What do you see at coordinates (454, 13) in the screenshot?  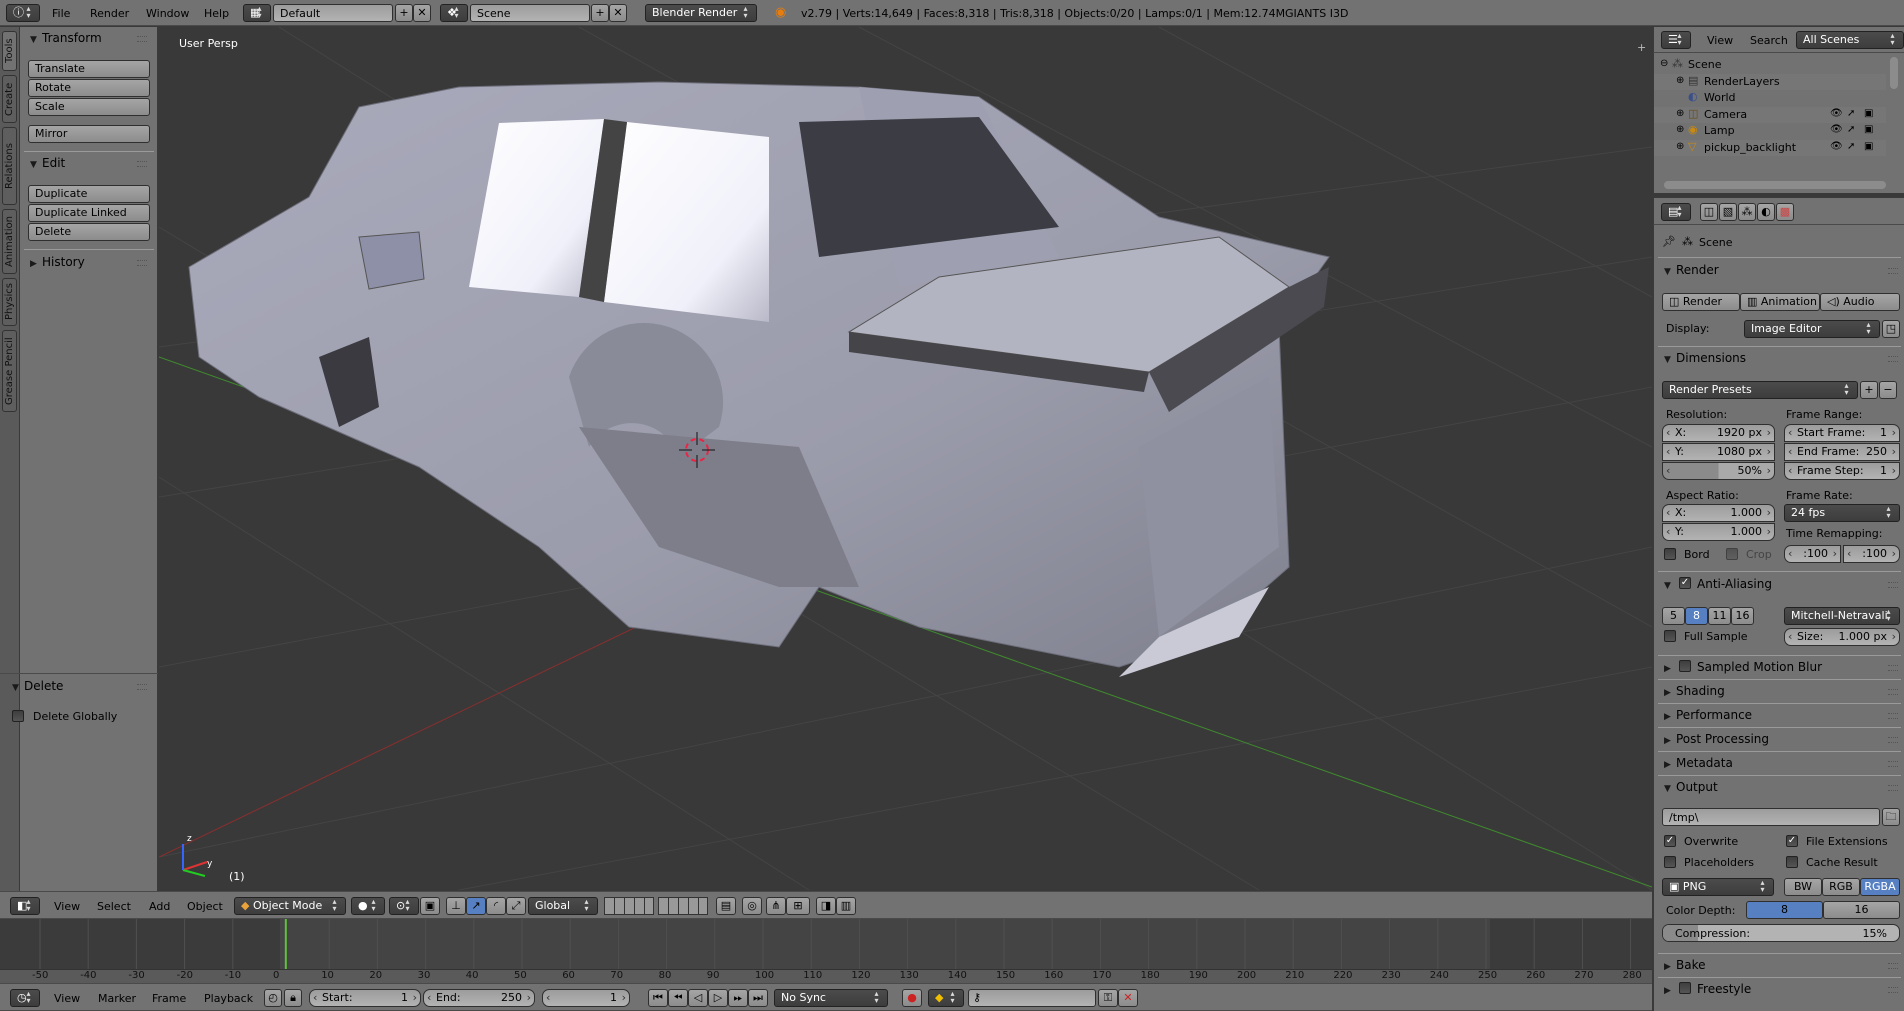 I see `scene-type-button: ❖` at bounding box center [454, 13].